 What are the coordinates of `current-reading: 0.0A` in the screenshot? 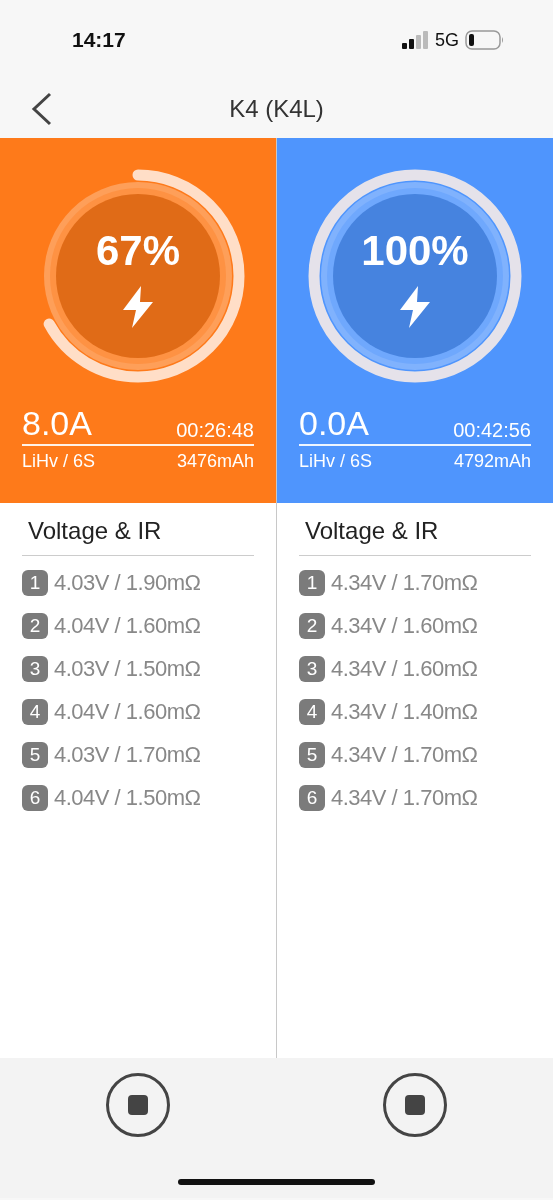 It's located at (334, 424).